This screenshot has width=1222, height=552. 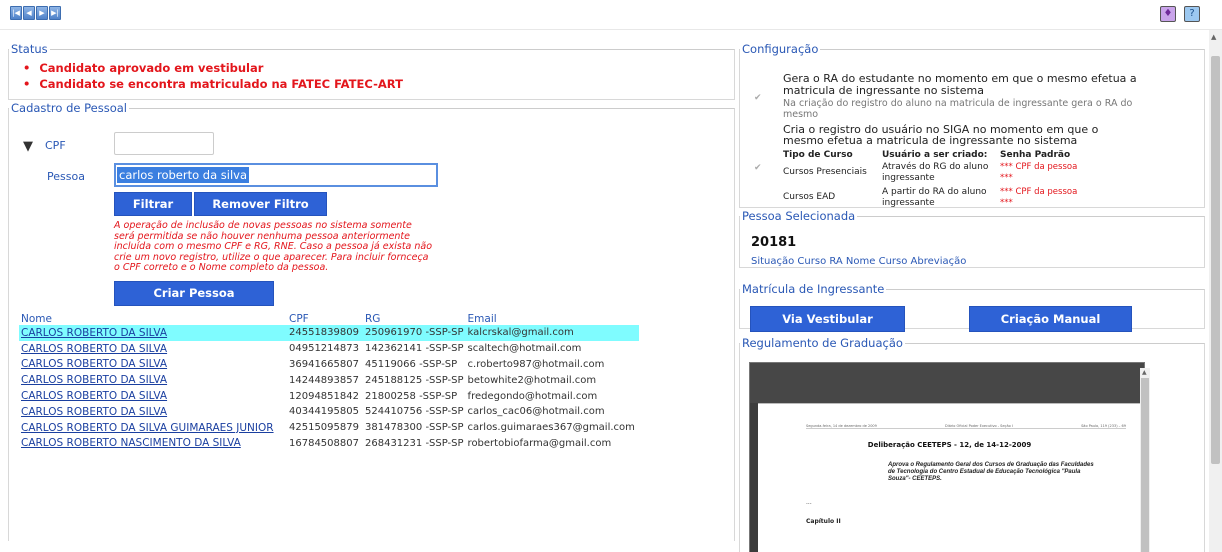 I want to click on pdf-header-center: Diário Oficial Poder Executivo - Seção I, so click(x=979, y=426).